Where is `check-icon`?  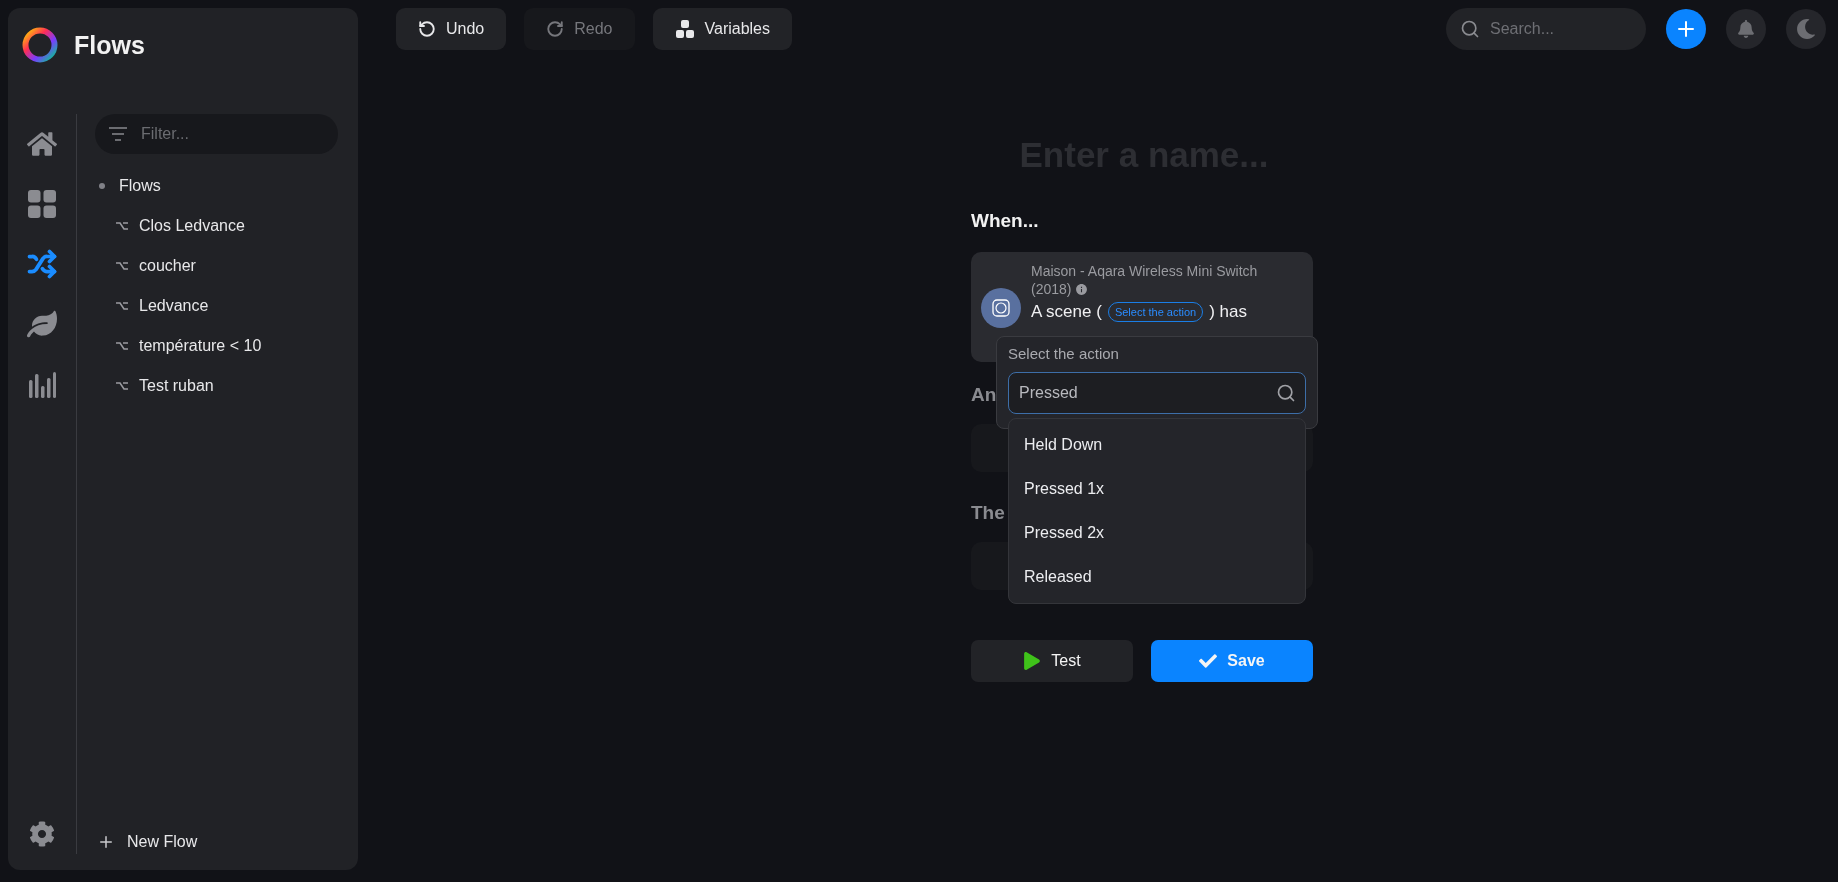 check-icon is located at coordinates (1208, 661).